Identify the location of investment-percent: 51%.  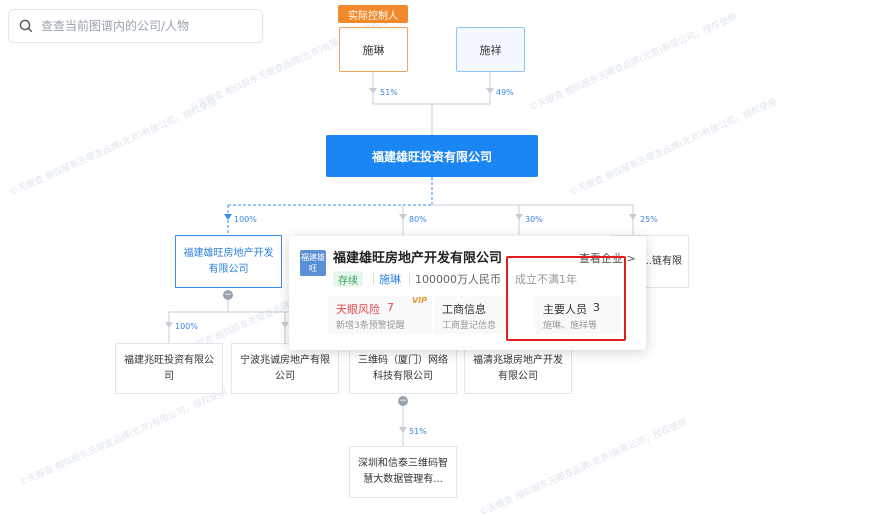
(418, 431).